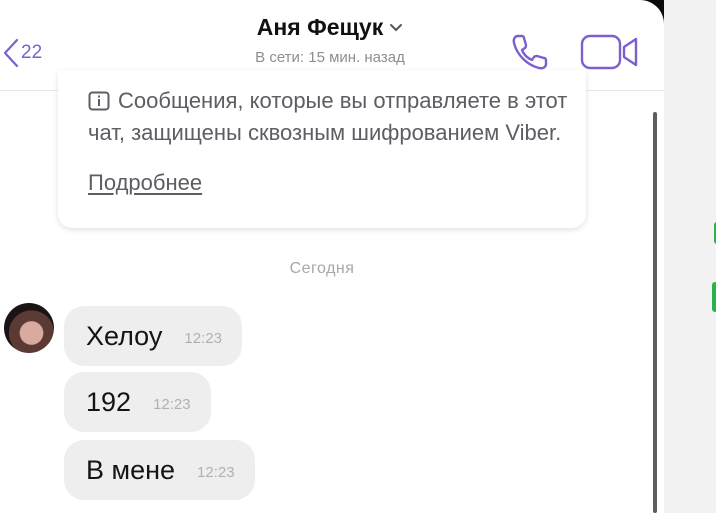  What do you see at coordinates (322, 268) in the screenshot?
I see `date-separator: Сегодня` at bounding box center [322, 268].